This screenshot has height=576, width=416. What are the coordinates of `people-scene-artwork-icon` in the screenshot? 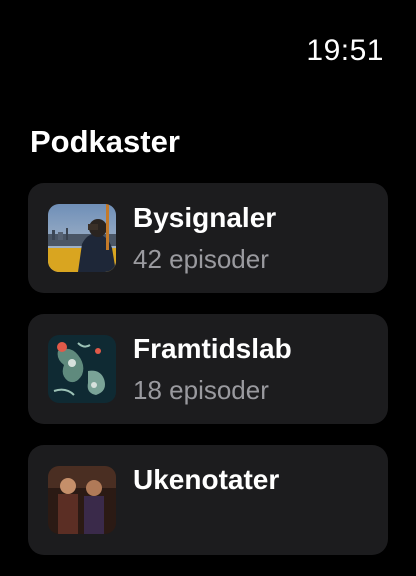 It's located at (82, 500).